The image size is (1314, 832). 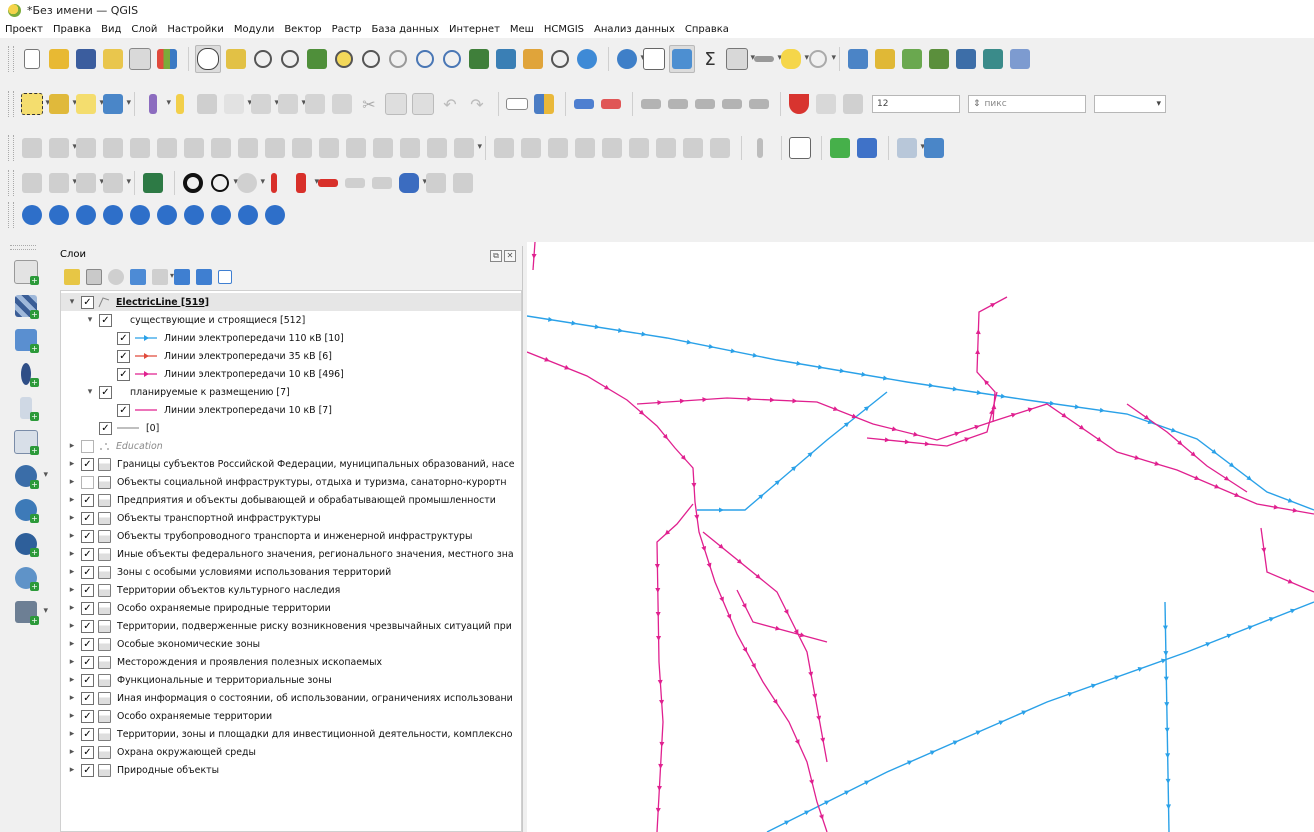 I want to click on deselect-button, so click(x=89, y=104).